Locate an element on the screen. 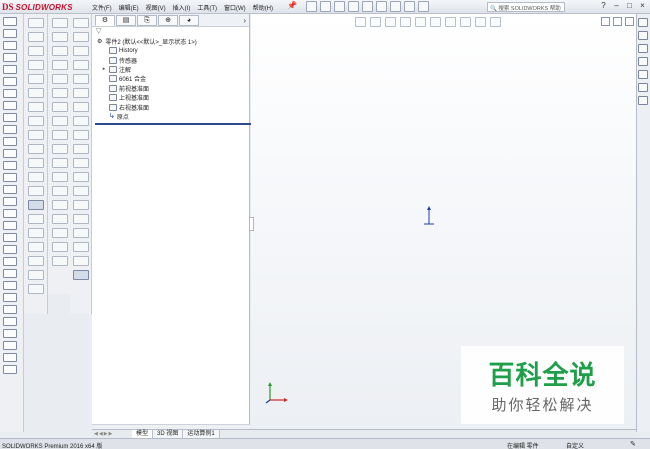 This screenshot has height=449, width=650. convert-entities-icon is located at coordinates (10, 333).